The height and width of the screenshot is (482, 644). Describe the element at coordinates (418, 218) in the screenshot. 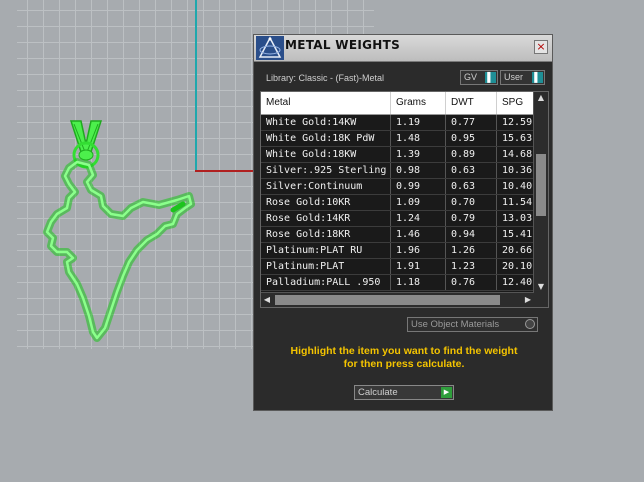

I see `cell-grams: 1.24` at that location.